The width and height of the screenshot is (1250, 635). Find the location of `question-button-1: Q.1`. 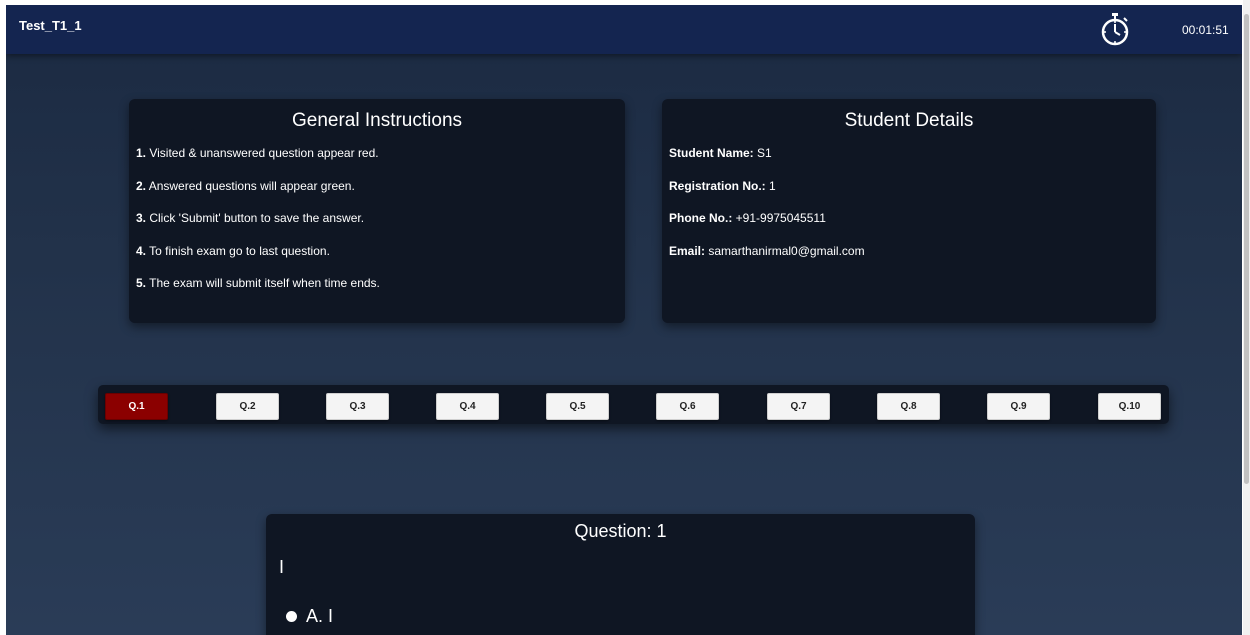

question-button-1: Q.1 is located at coordinates (136, 406).